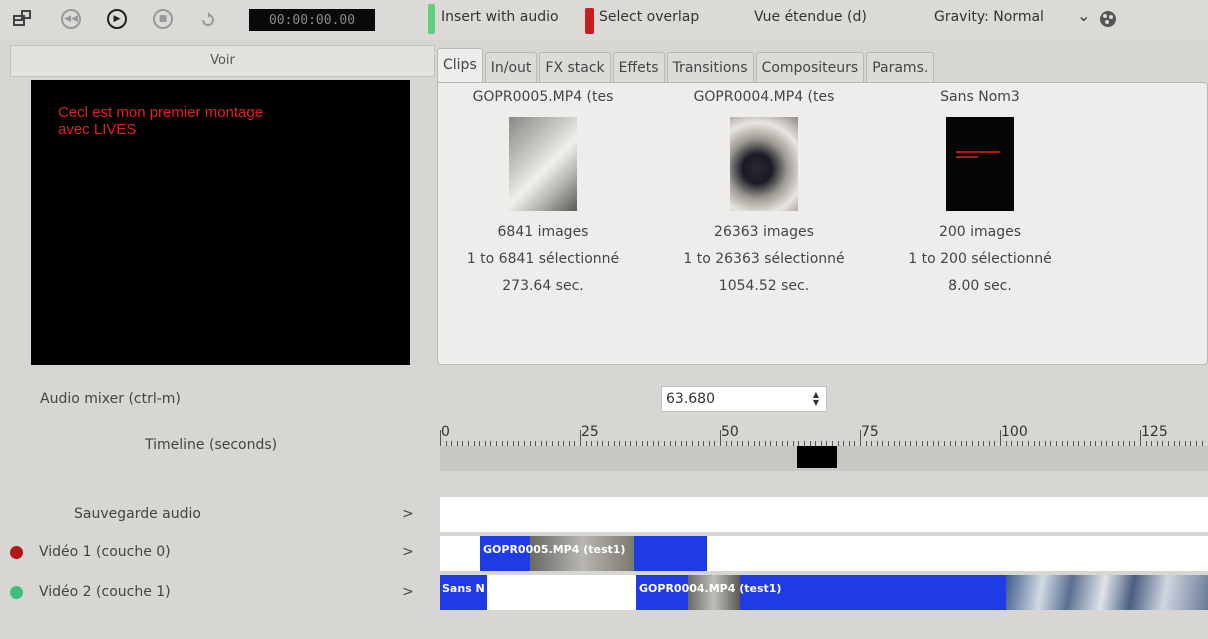 The image size is (1208, 639). What do you see at coordinates (500, 17) in the screenshot?
I see `insert-with-audio-toggle: Insert with audio` at bounding box center [500, 17].